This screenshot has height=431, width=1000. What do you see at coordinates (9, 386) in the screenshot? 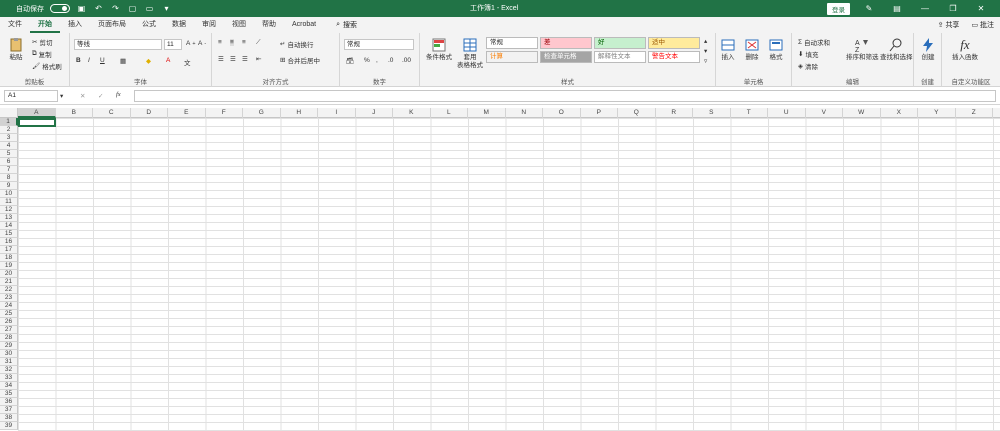
I see `row-header: 34` at bounding box center [9, 386].